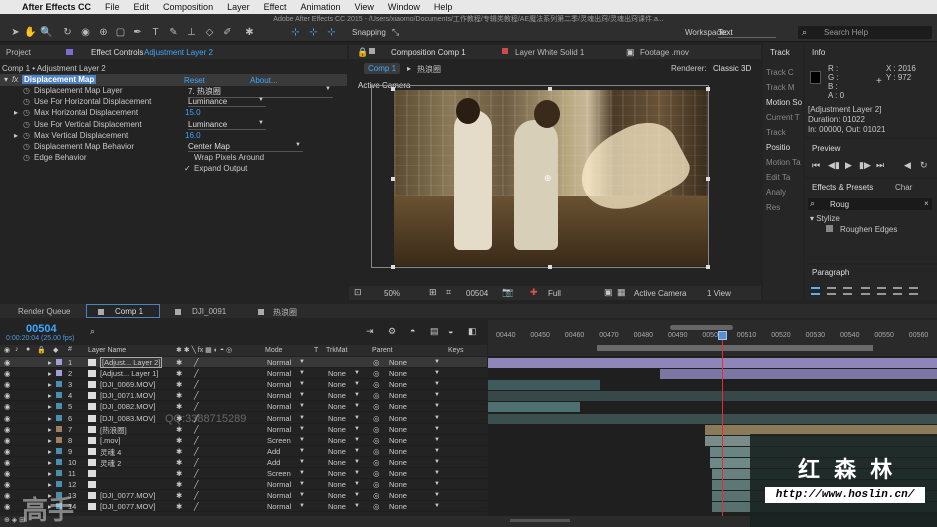 The height and width of the screenshot is (527, 937). I want to click on tracker-item: Current T, so click(783, 117).